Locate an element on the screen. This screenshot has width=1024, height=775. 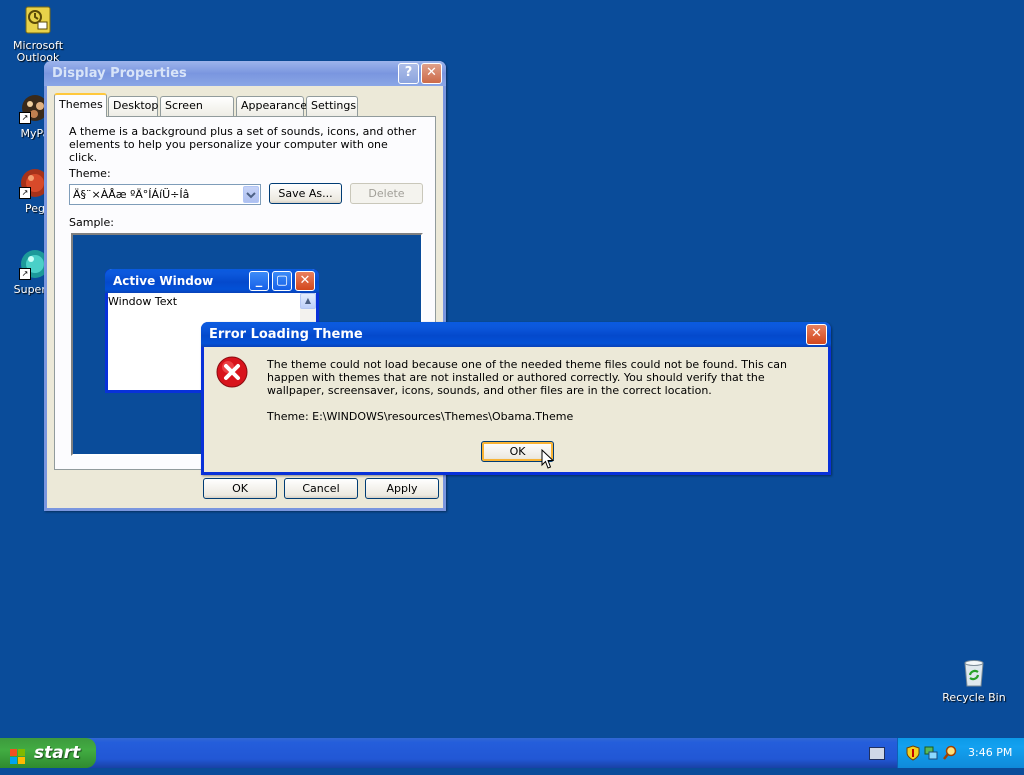
tab-desktop: Desktop is located at coordinates (133, 106).